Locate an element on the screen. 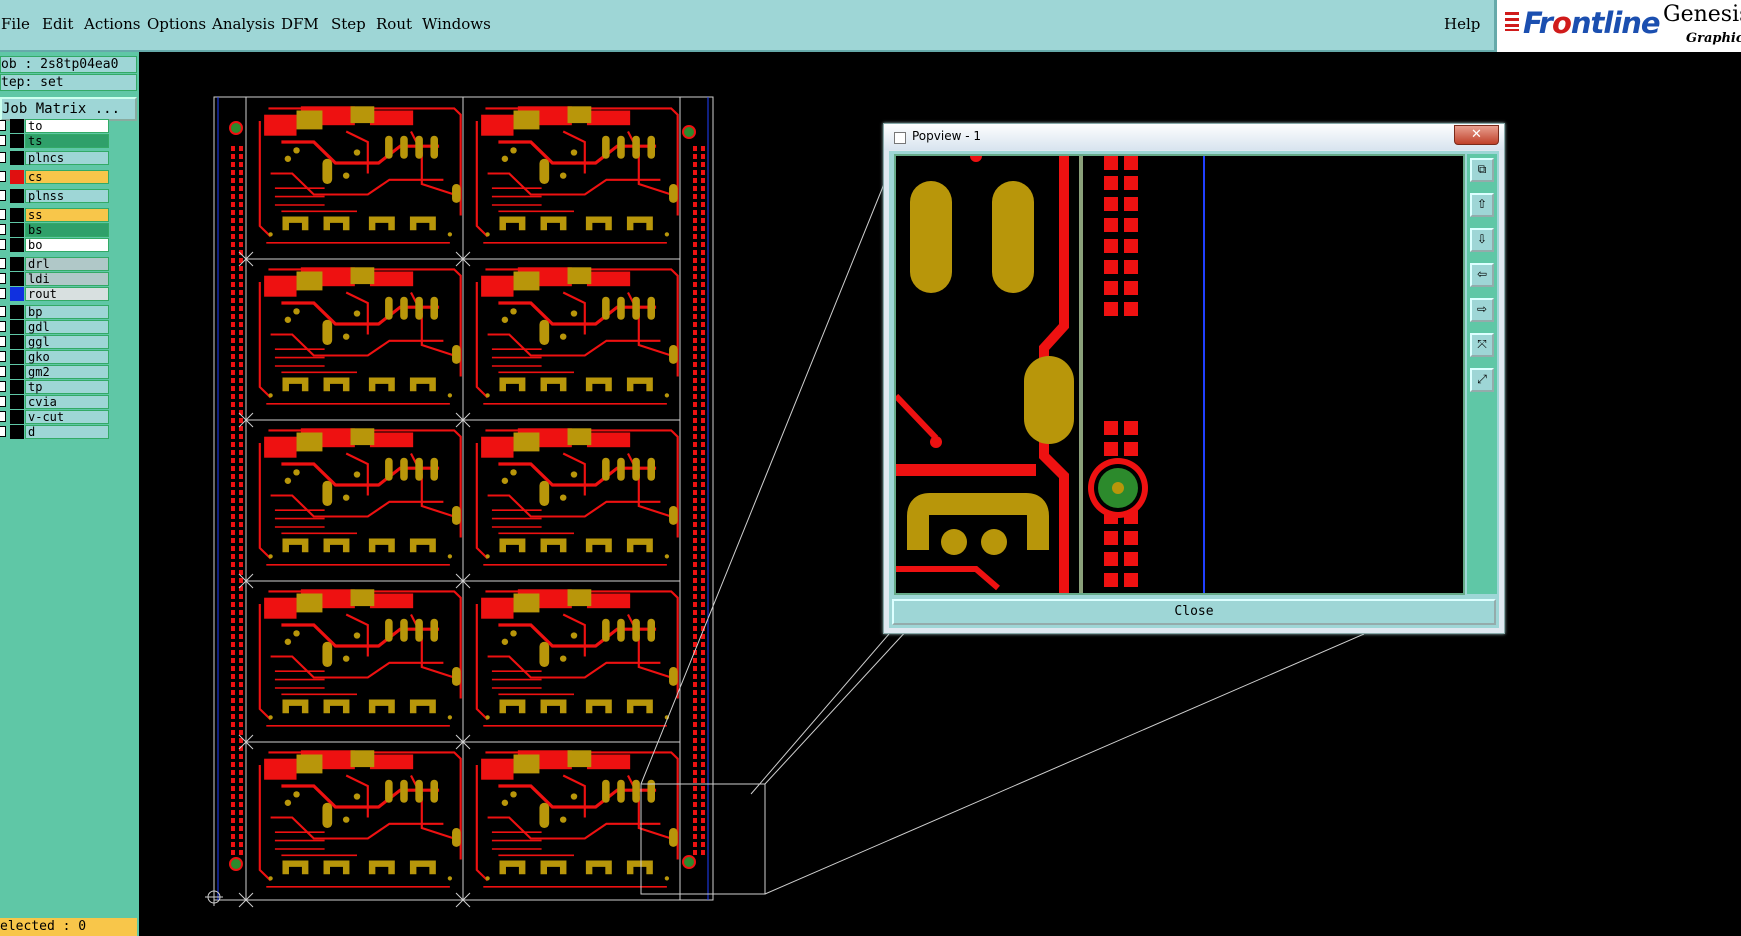  menu-step: Step is located at coordinates (348, 24).